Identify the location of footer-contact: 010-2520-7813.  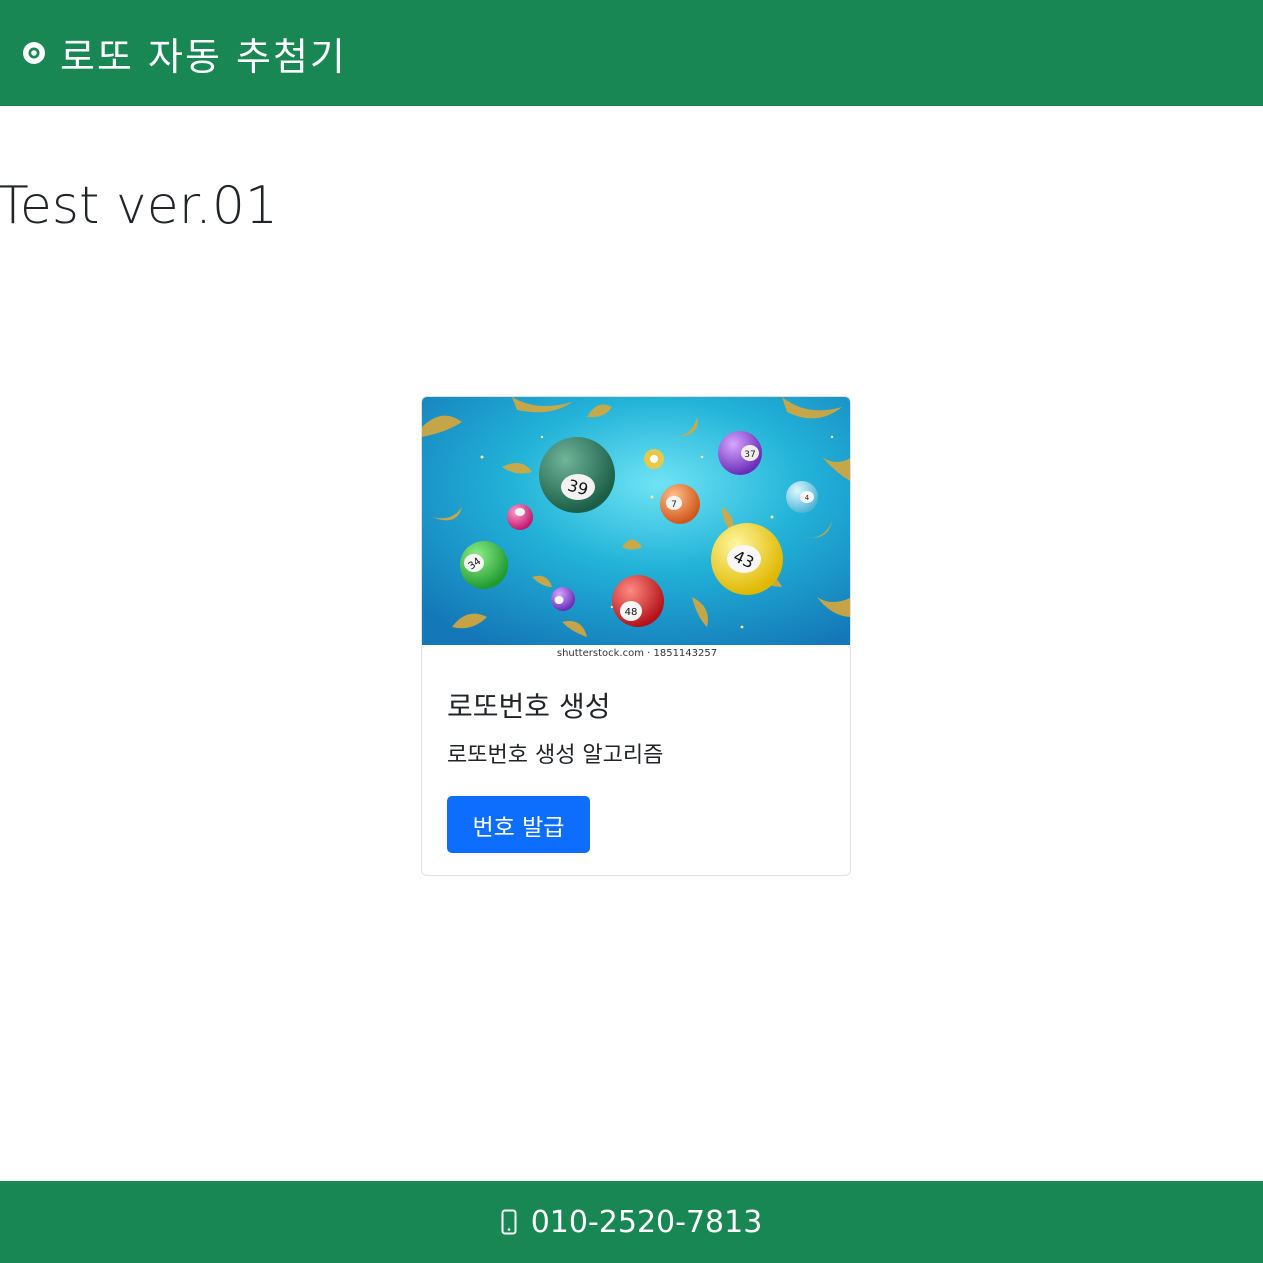
(632, 1222).